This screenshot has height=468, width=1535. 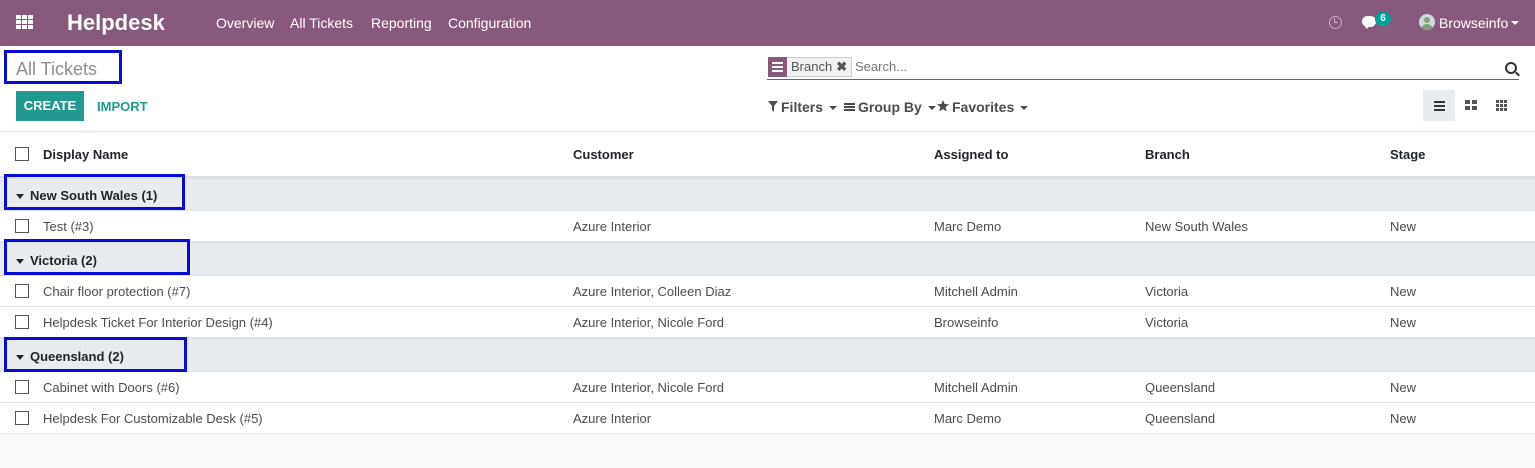 What do you see at coordinates (111, 387) in the screenshot?
I see `cell-display-name: Cabinet with Doors (#6)` at bounding box center [111, 387].